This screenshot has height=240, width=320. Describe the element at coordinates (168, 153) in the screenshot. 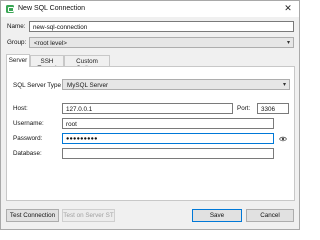

I see `database-input` at that location.